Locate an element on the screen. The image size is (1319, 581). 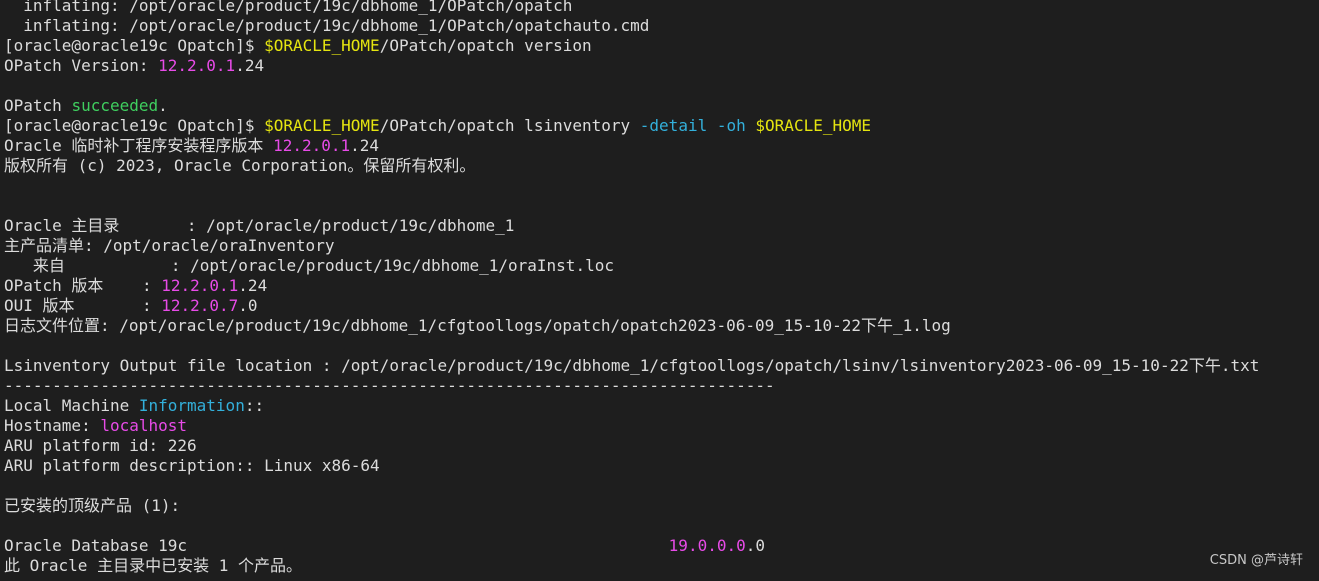
terminal-text-segment: /OPatch/opatch version is located at coordinates (485, 45).